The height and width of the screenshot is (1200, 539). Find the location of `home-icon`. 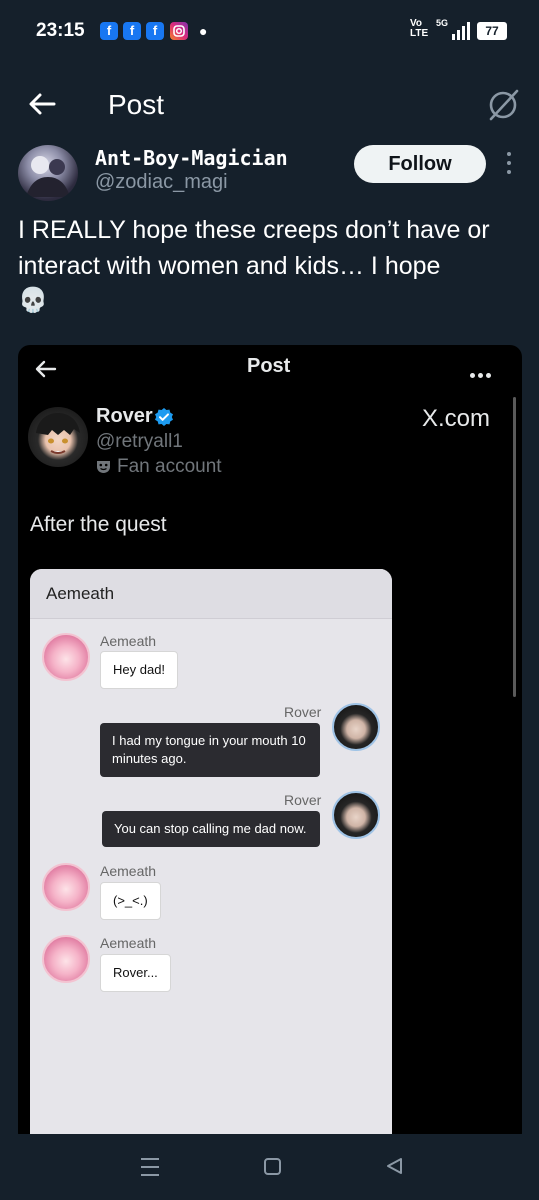

home-icon is located at coordinates (272, 1166).